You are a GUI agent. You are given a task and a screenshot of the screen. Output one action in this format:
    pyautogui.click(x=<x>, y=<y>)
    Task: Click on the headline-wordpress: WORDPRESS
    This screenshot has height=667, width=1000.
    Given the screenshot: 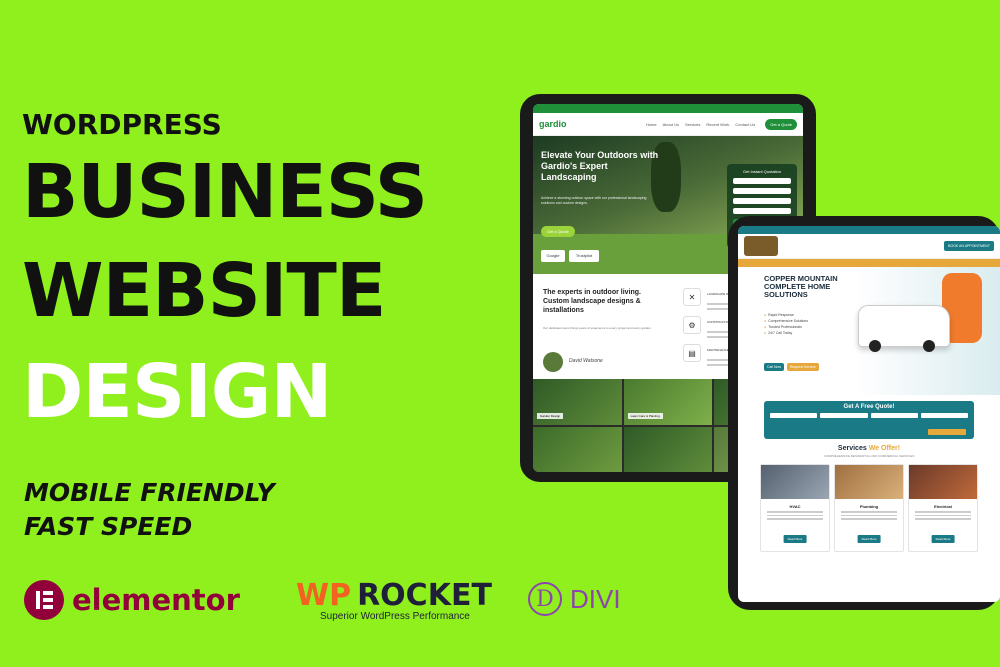 What is the action you would take?
    pyautogui.click(x=122, y=124)
    